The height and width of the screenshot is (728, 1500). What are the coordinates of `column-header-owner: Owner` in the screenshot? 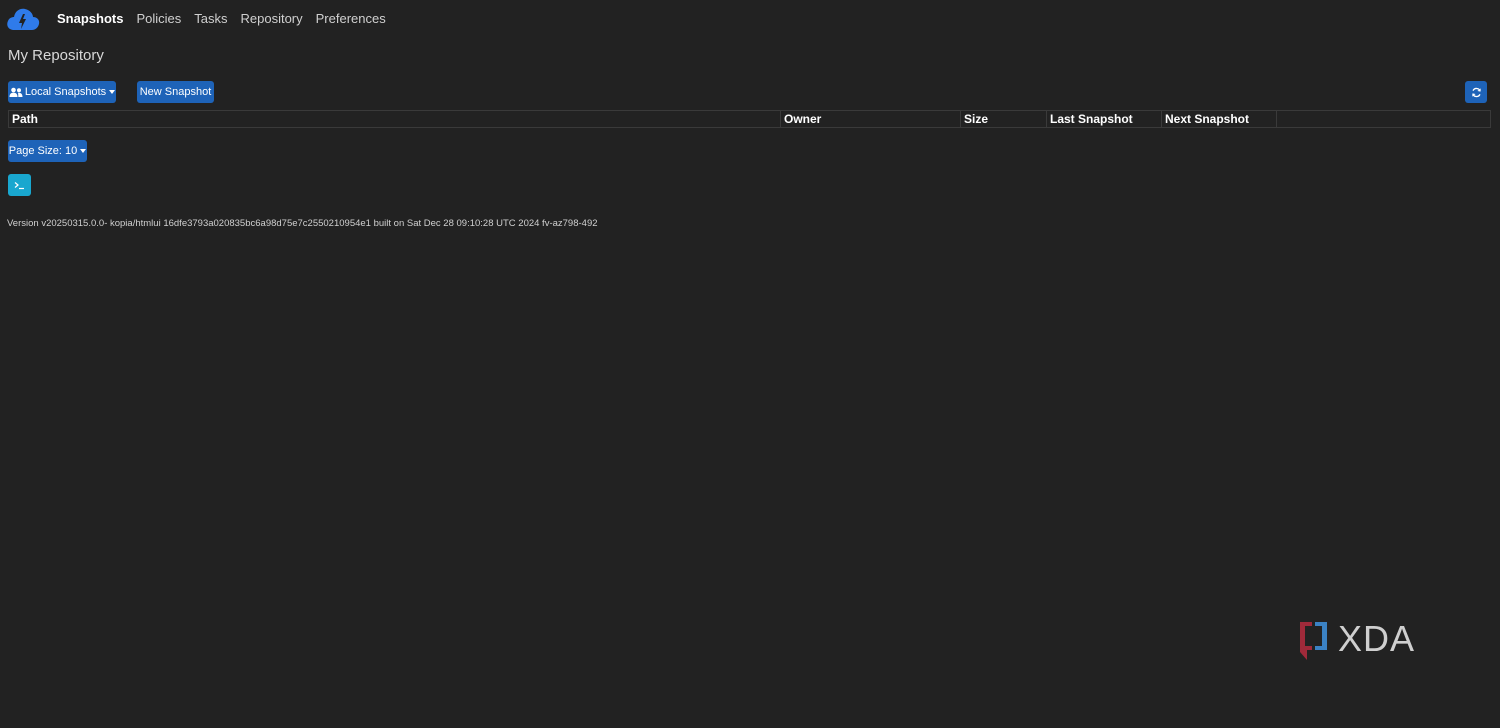 It's located at (871, 119).